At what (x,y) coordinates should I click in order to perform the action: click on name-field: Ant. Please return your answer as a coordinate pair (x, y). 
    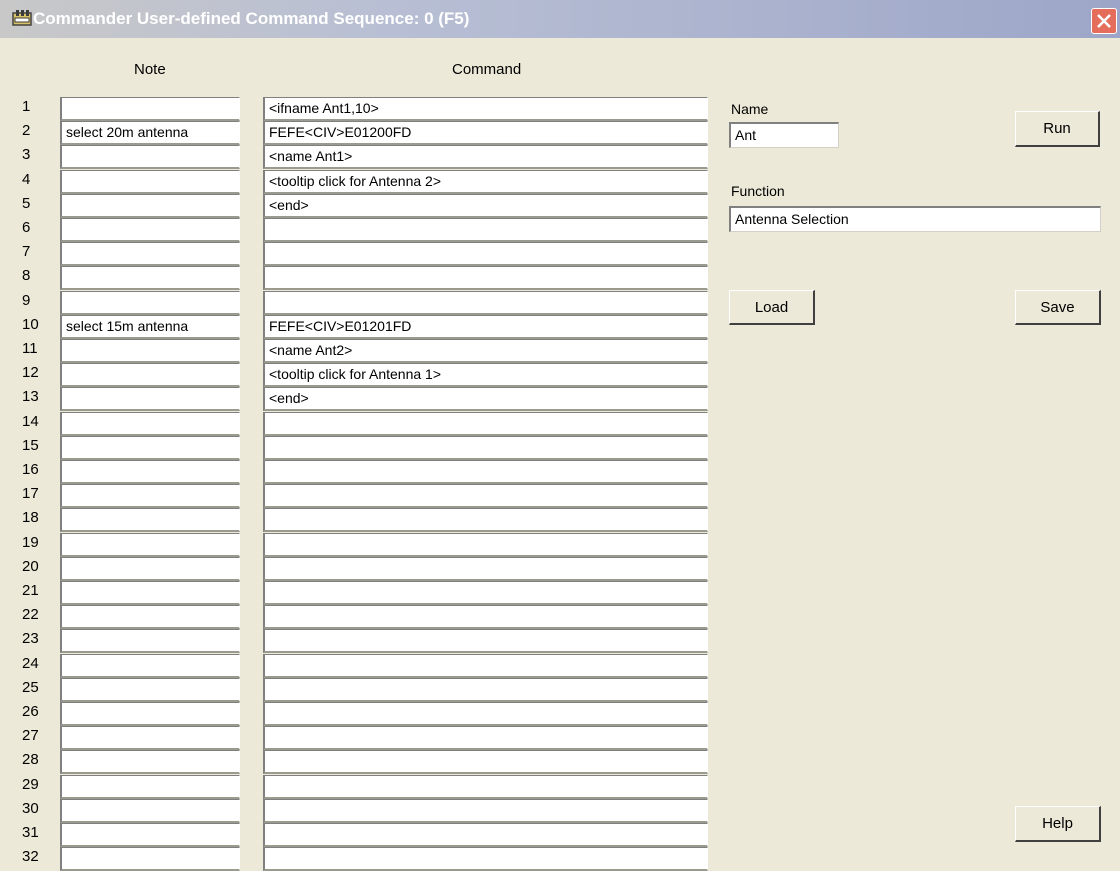
    Looking at the image, I should click on (784, 135).